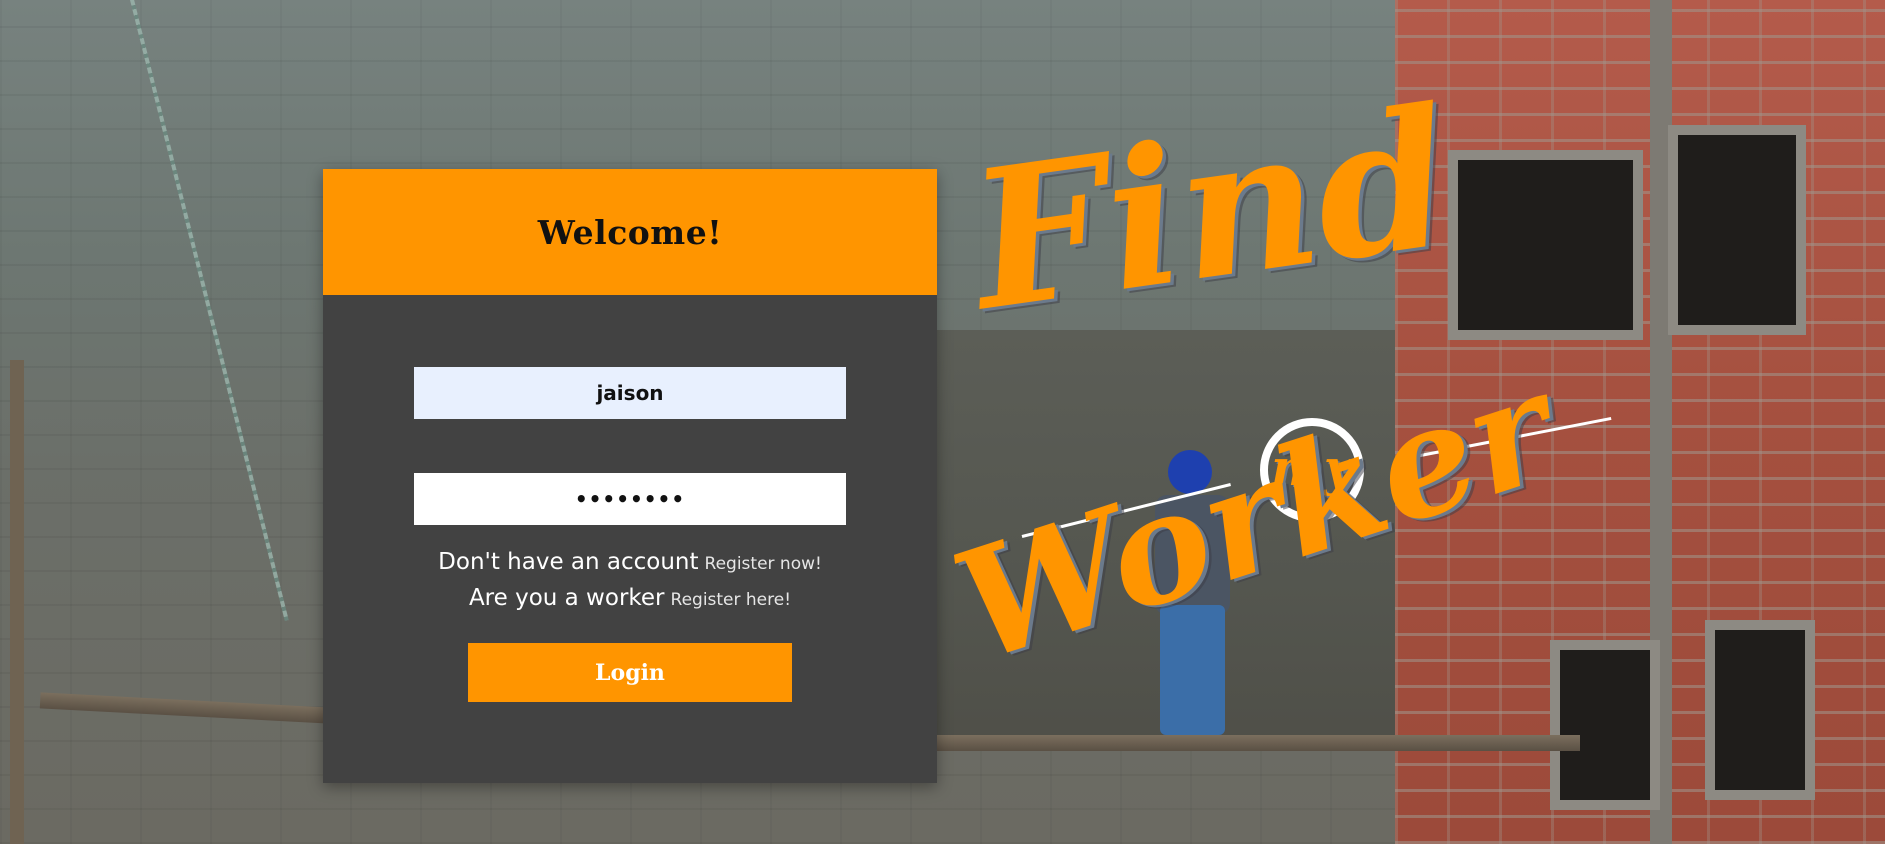 This screenshot has height=844, width=1885. What do you see at coordinates (17, 602) in the screenshot?
I see `scaffold-pole` at bounding box center [17, 602].